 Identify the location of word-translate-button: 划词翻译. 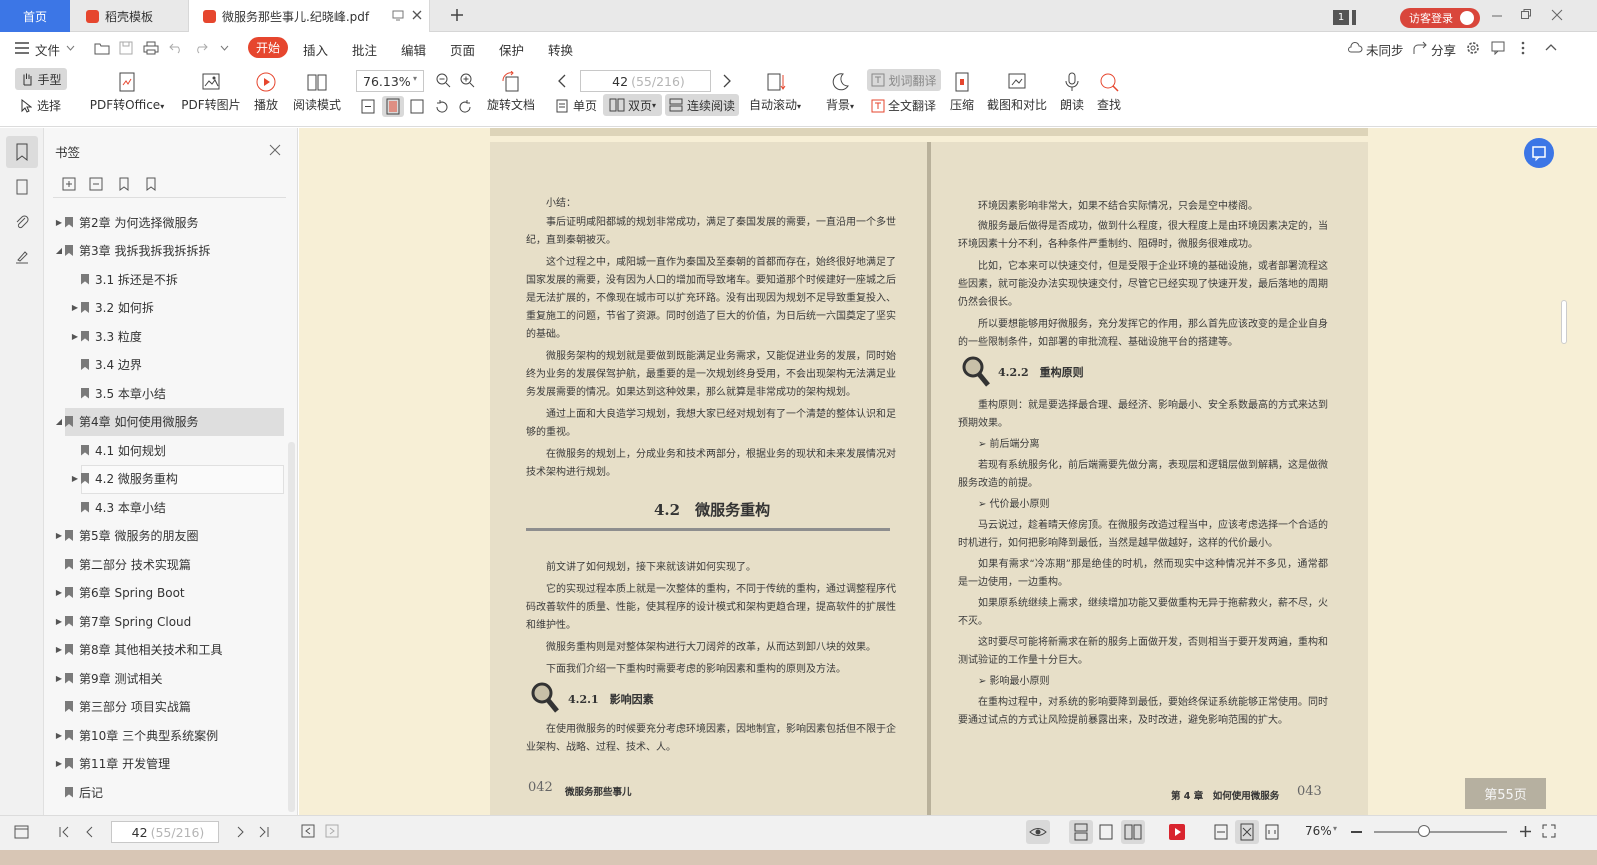
(904, 80).